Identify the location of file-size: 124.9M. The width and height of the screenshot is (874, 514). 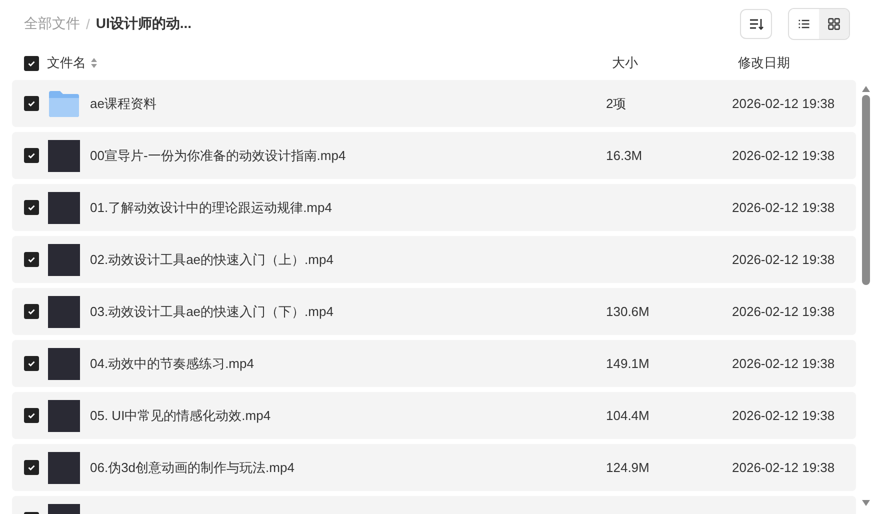
(628, 467).